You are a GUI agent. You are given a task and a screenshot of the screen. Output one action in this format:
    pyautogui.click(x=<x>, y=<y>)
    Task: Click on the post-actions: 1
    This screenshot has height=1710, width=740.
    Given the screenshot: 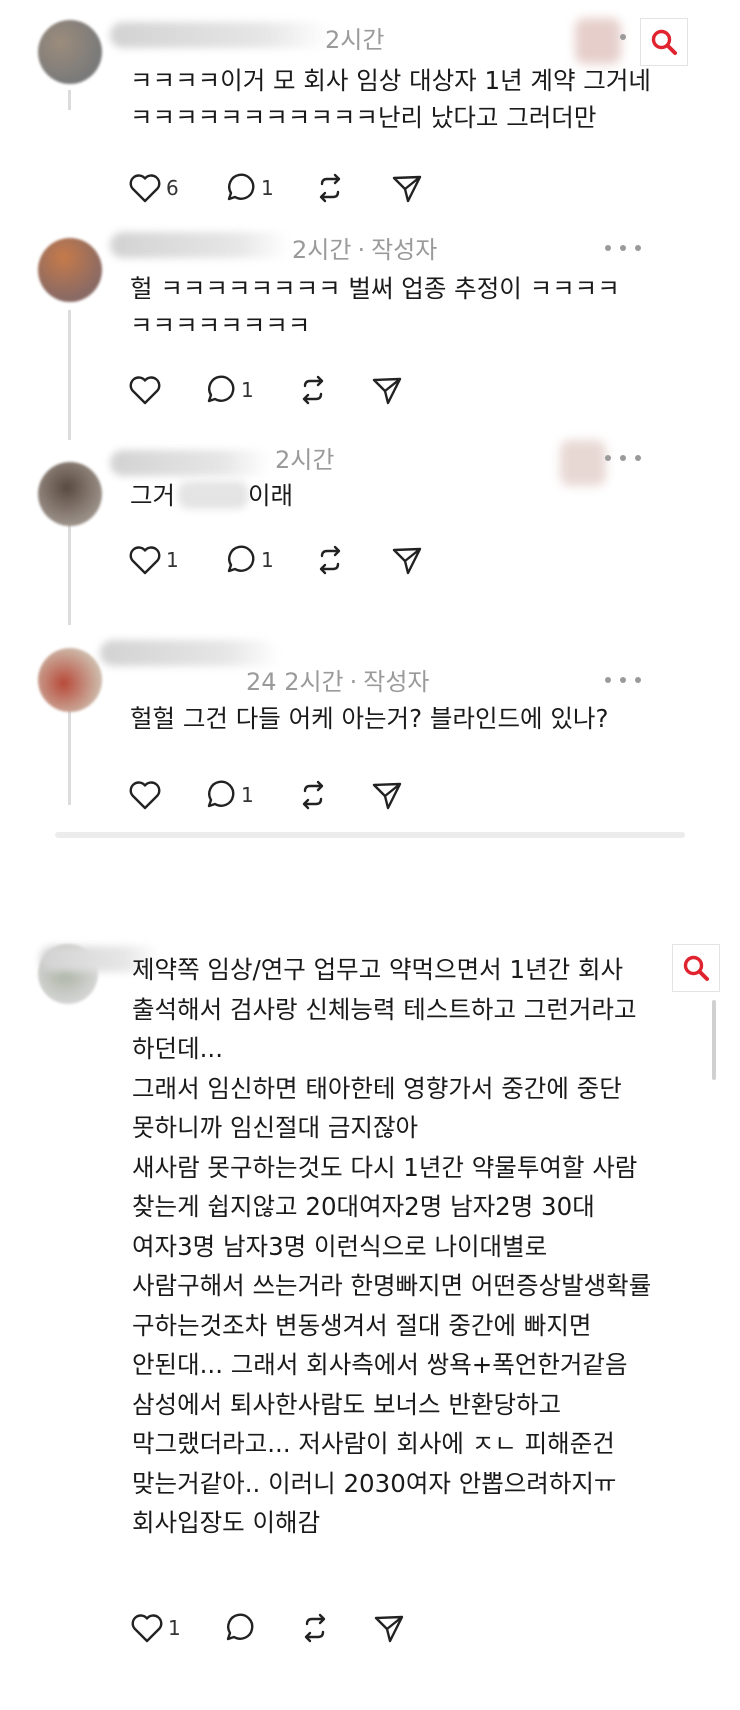 What is the action you would take?
    pyautogui.click(x=290, y=1628)
    